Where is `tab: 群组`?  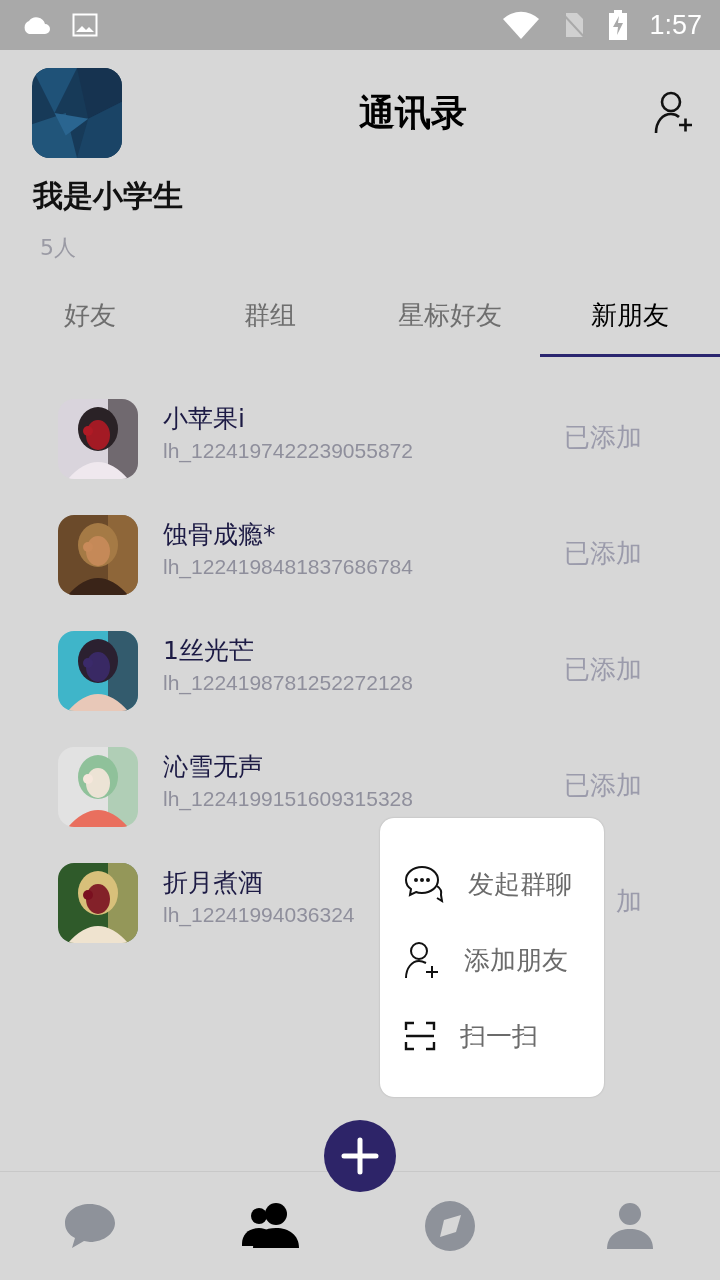 tab: 群组 is located at coordinates (270, 317).